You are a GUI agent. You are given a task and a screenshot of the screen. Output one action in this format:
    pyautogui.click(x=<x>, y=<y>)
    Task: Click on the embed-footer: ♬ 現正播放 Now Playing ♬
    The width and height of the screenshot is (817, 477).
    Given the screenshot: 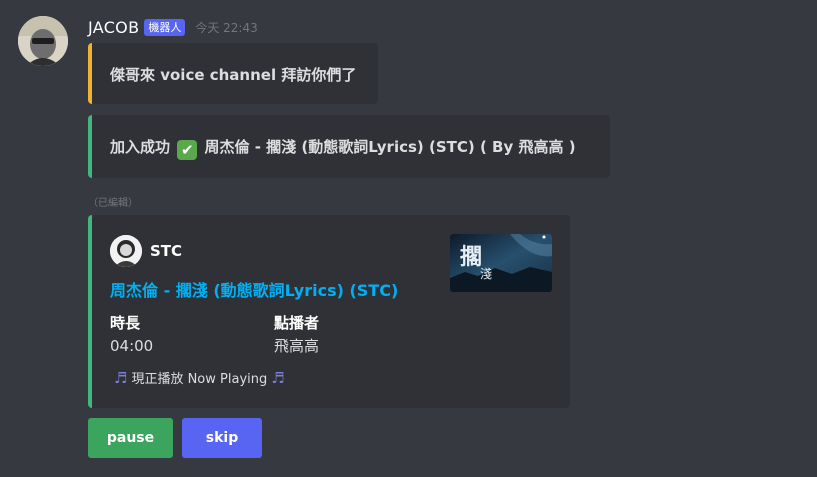 What is the action you would take?
    pyautogui.click(x=199, y=378)
    